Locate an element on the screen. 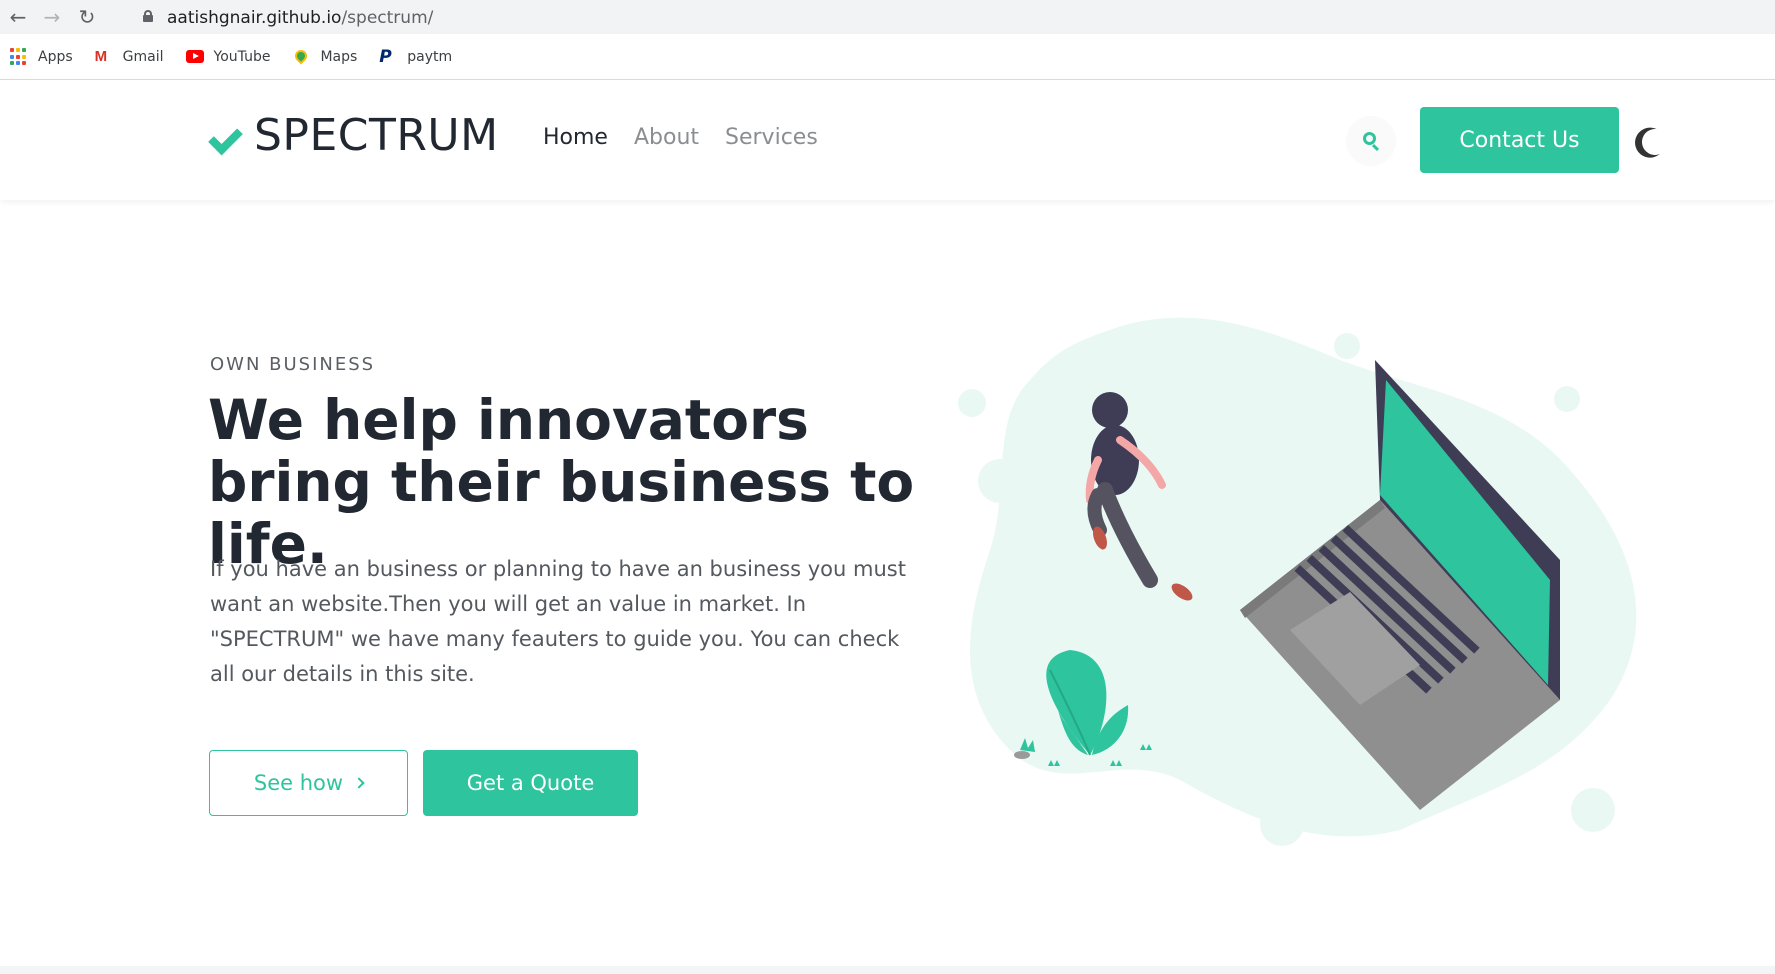 The height and width of the screenshot is (974, 1775). contact-us-button: Contact Us is located at coordinates (1519, 140).